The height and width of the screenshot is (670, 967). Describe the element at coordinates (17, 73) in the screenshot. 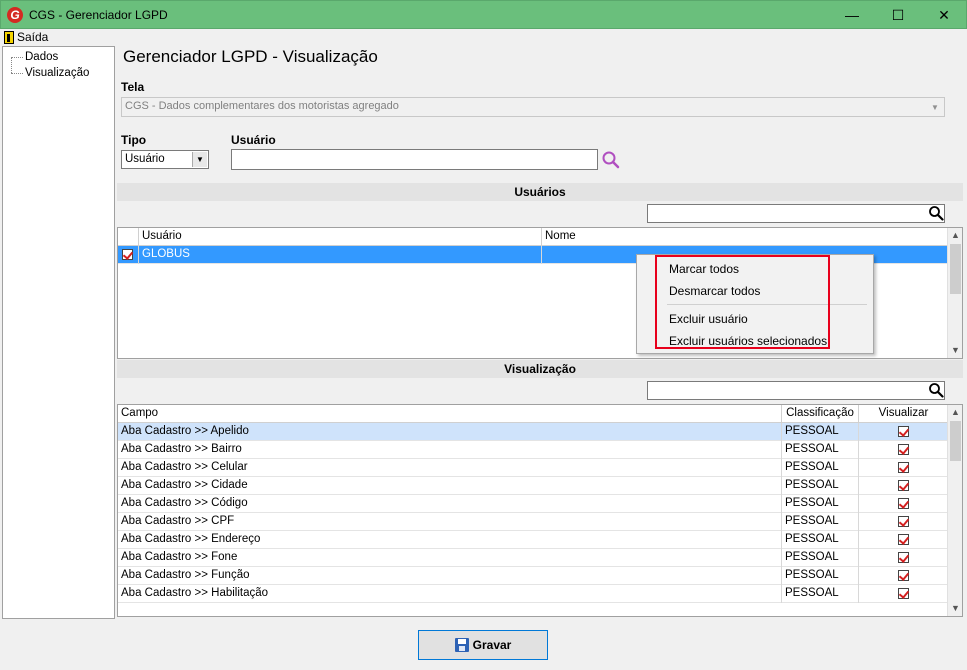

I see `tree-dots` at that location.